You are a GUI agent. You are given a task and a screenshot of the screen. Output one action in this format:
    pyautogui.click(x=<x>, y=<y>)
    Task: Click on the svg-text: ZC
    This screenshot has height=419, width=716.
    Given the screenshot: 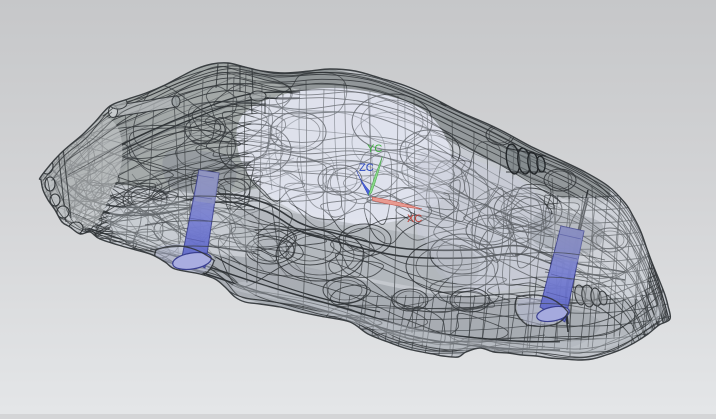 What is the action you would take?
    pyautogui.click(x=366, y=168)
    